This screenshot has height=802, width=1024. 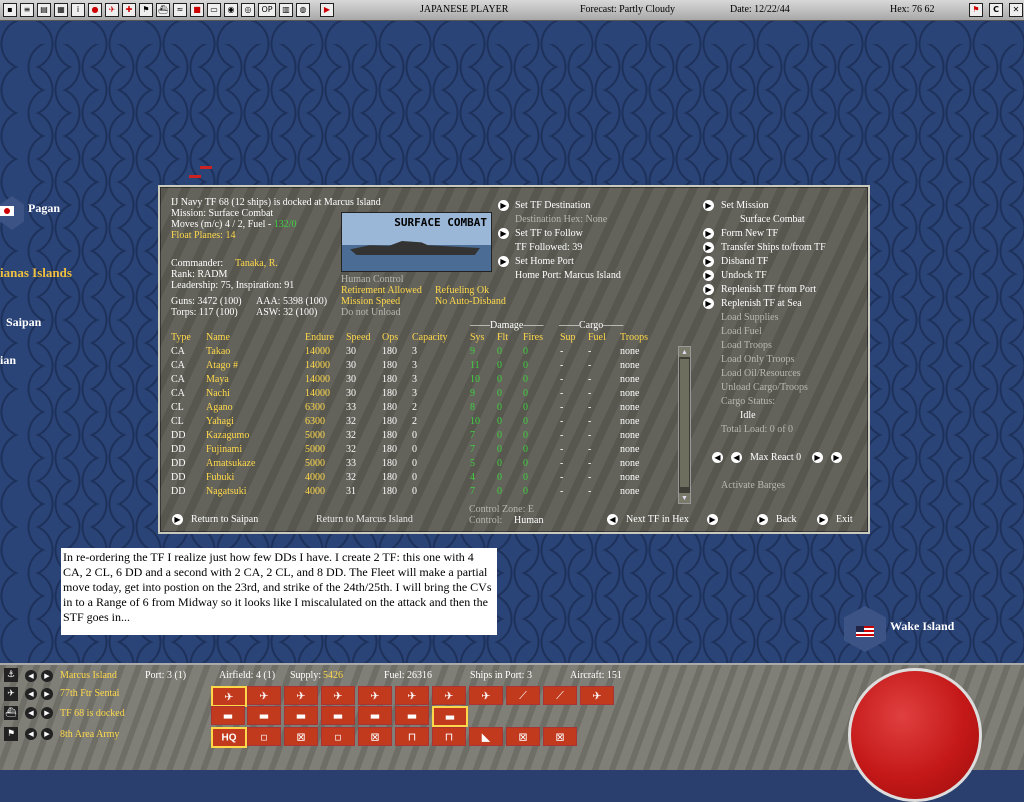 What do you see at coordinates (286, 10) in the screenshot?
I see `log-icon: ▥` at bounding box center [286, 10].